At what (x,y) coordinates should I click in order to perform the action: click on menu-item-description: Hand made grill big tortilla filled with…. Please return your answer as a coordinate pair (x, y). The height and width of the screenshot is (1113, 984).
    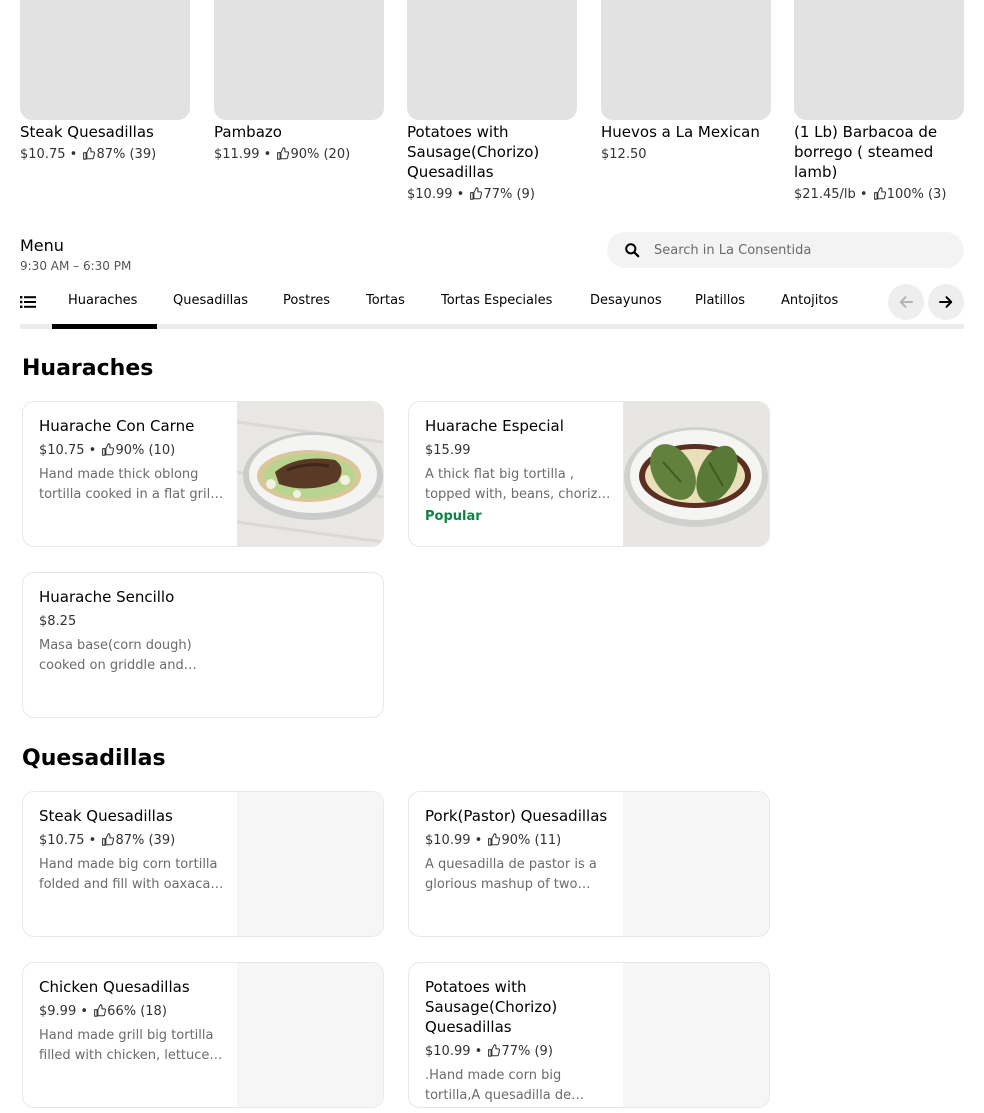
    Looking at the image, I should click on (126, 1045).